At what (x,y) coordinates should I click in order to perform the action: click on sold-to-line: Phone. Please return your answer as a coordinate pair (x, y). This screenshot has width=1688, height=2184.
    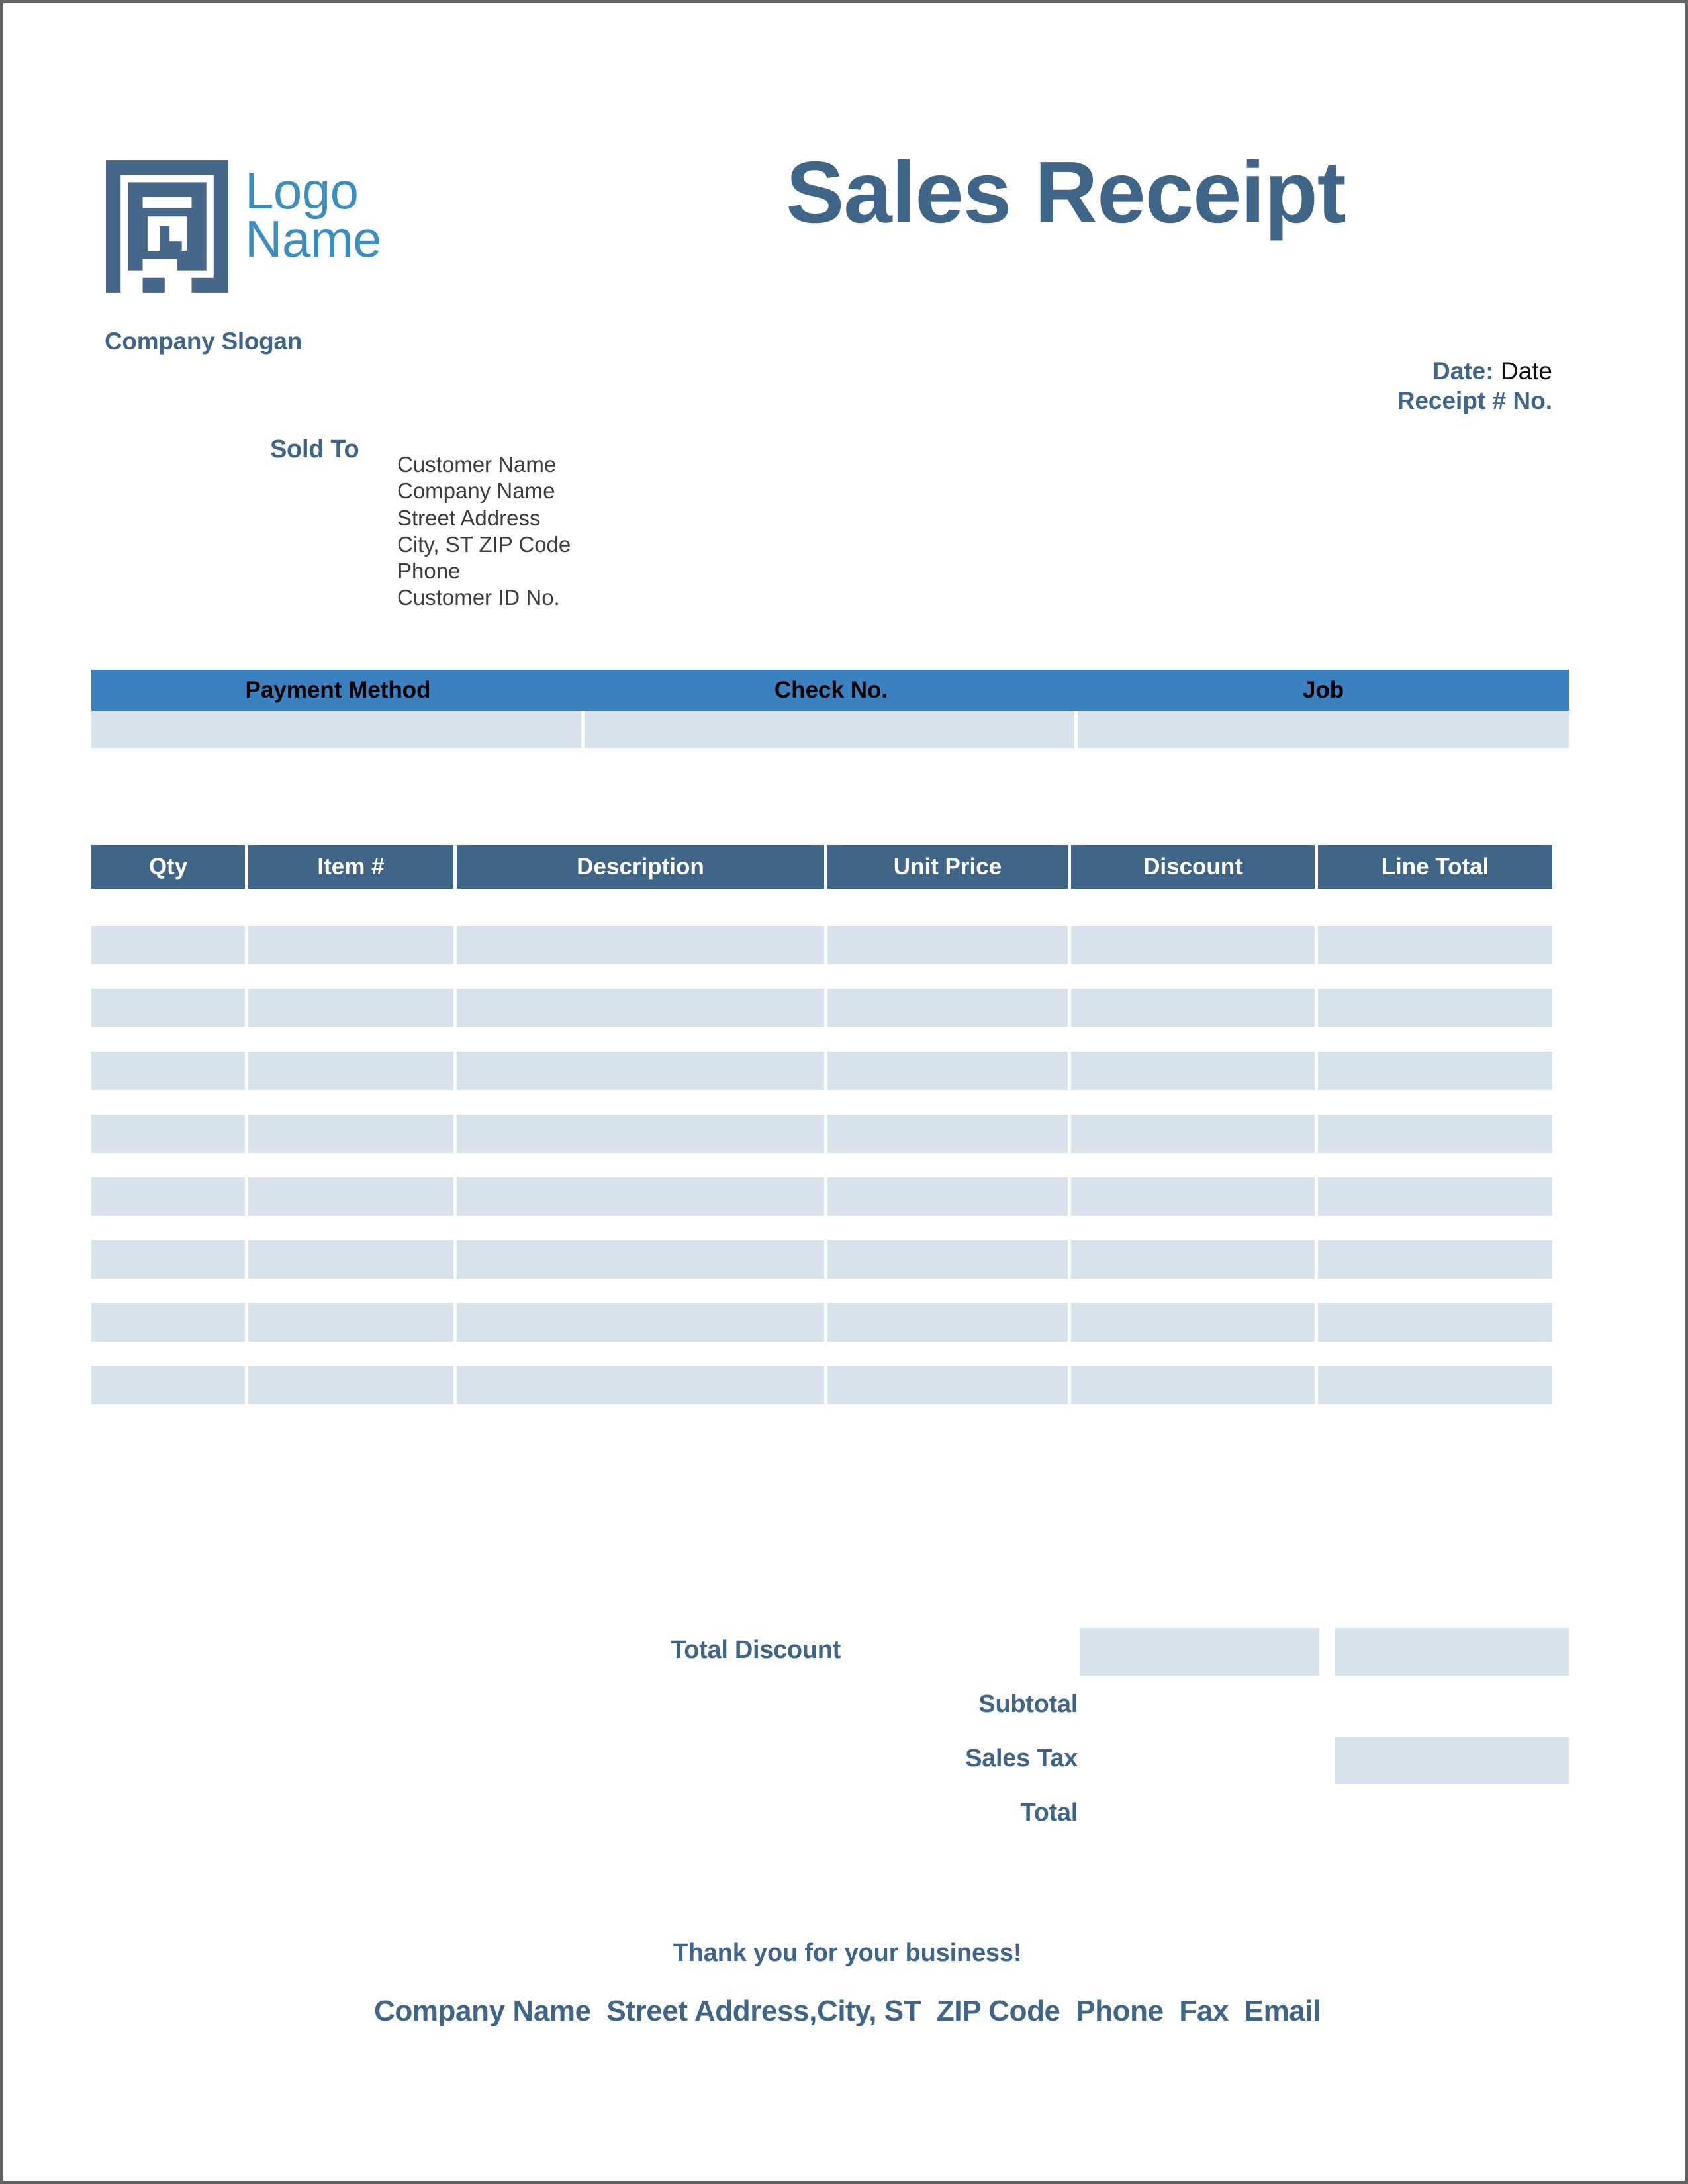
    Looking at the image, I should click on (484, 571).